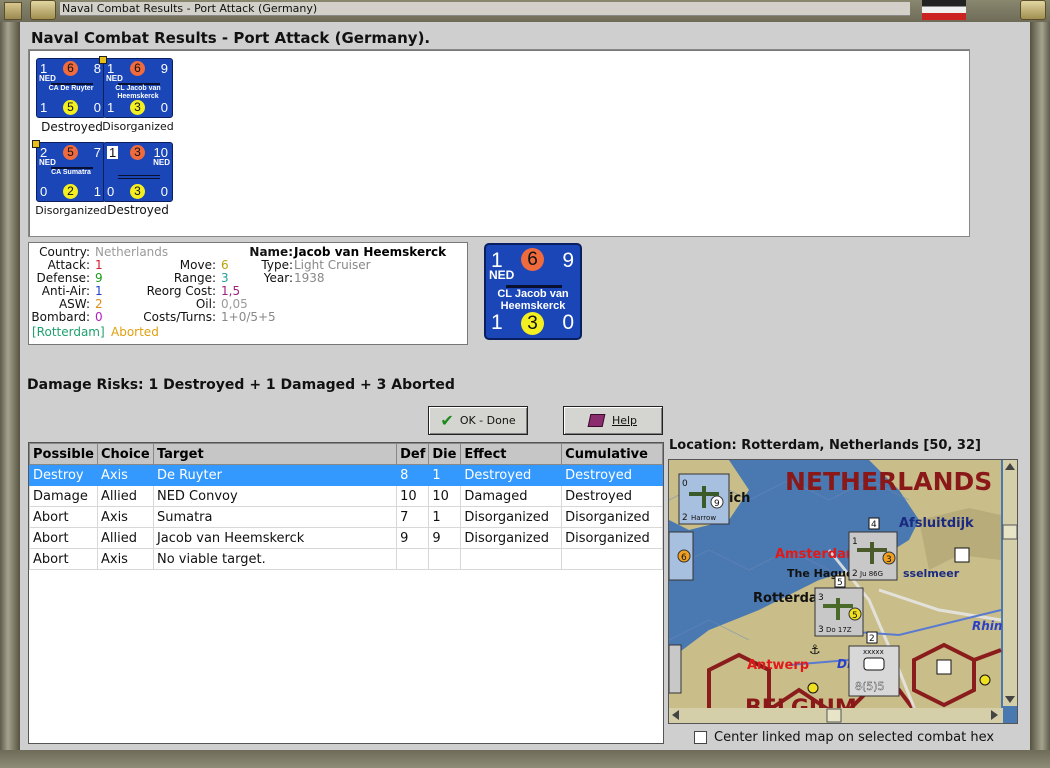 The image size is (1050, 768). Describe the element at coordinates (874, 671) in the screenshot. I see `map-hq-counter: xxxxx 8(5)5` at that location.